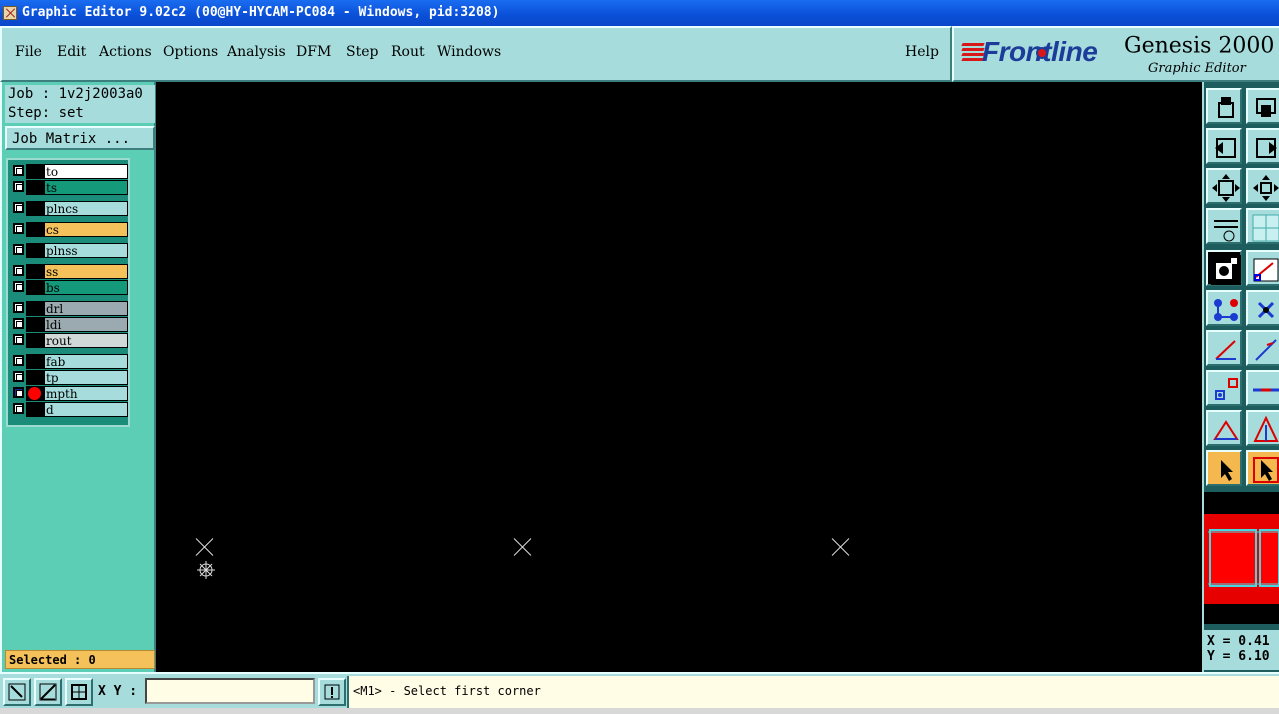 Image resolution: width=1279 pixels, height=714 pixels. Describe the element at coordinates (86, 187) in the screenshot. I see `layer-name: ts` at that location.